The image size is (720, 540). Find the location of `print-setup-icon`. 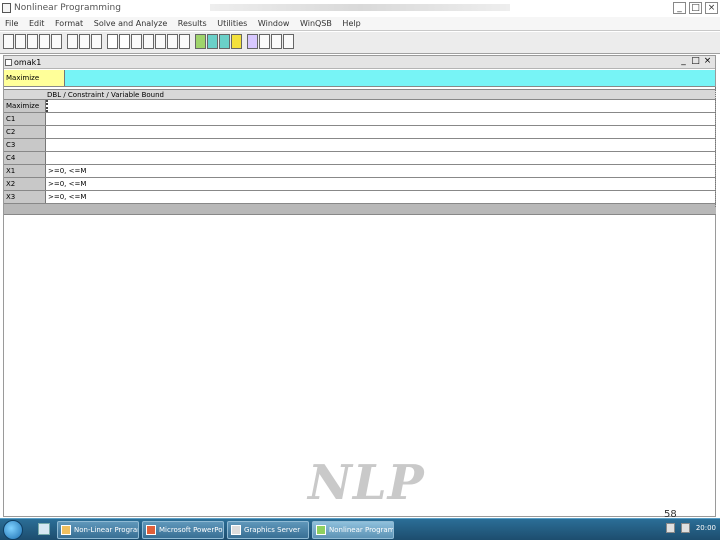

print-setup-icon is located at coordinates (56, 41).